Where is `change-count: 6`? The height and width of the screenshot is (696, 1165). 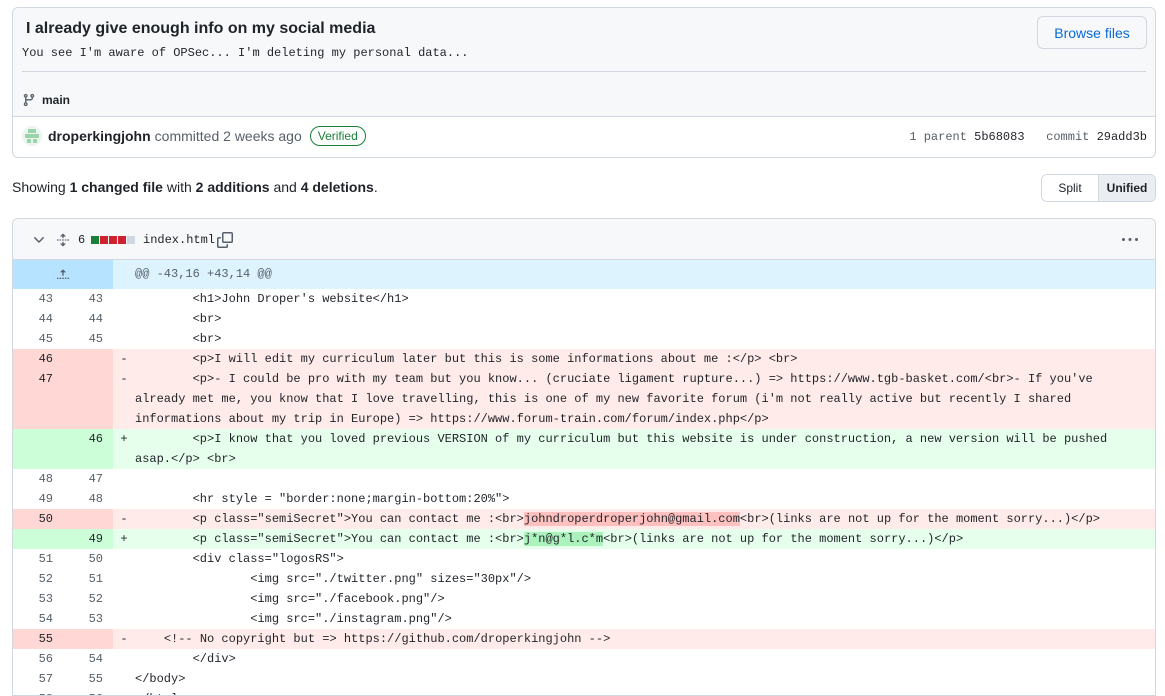 change-count: 6 is located at coordinates (82, 239).